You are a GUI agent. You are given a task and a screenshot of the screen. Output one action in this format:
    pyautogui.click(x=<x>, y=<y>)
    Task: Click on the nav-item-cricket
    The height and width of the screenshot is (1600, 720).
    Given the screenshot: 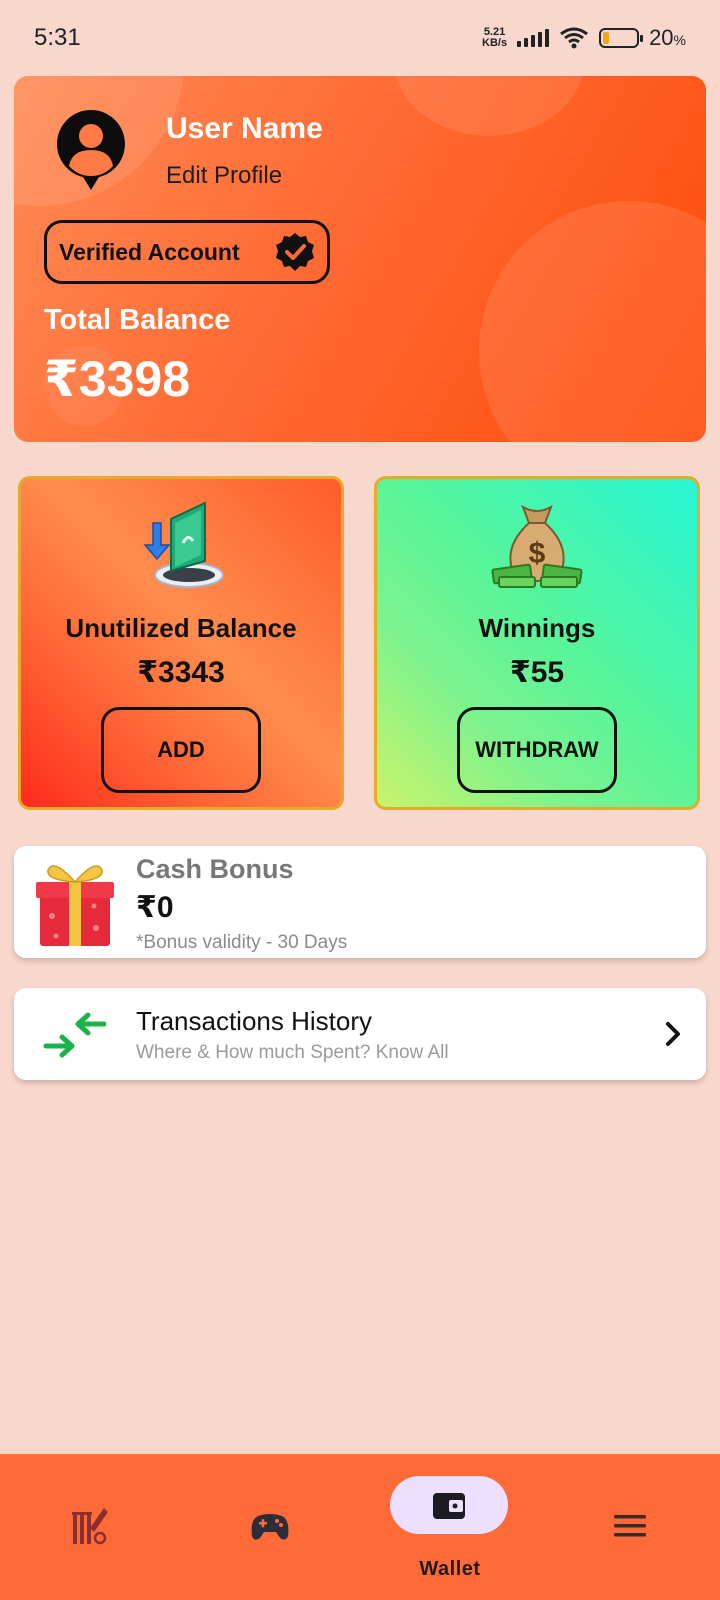 What is the action you would take?
    pyautogui.click(x=90, y=1527)
    